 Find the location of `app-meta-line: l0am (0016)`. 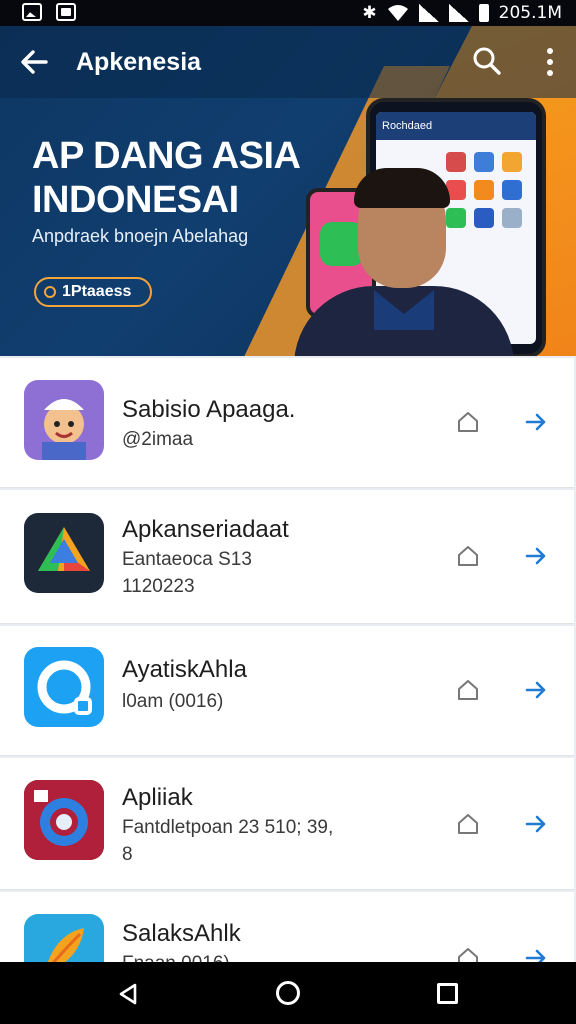

app-meta-line: l0am (0016) is located at coordinates (173, 701).